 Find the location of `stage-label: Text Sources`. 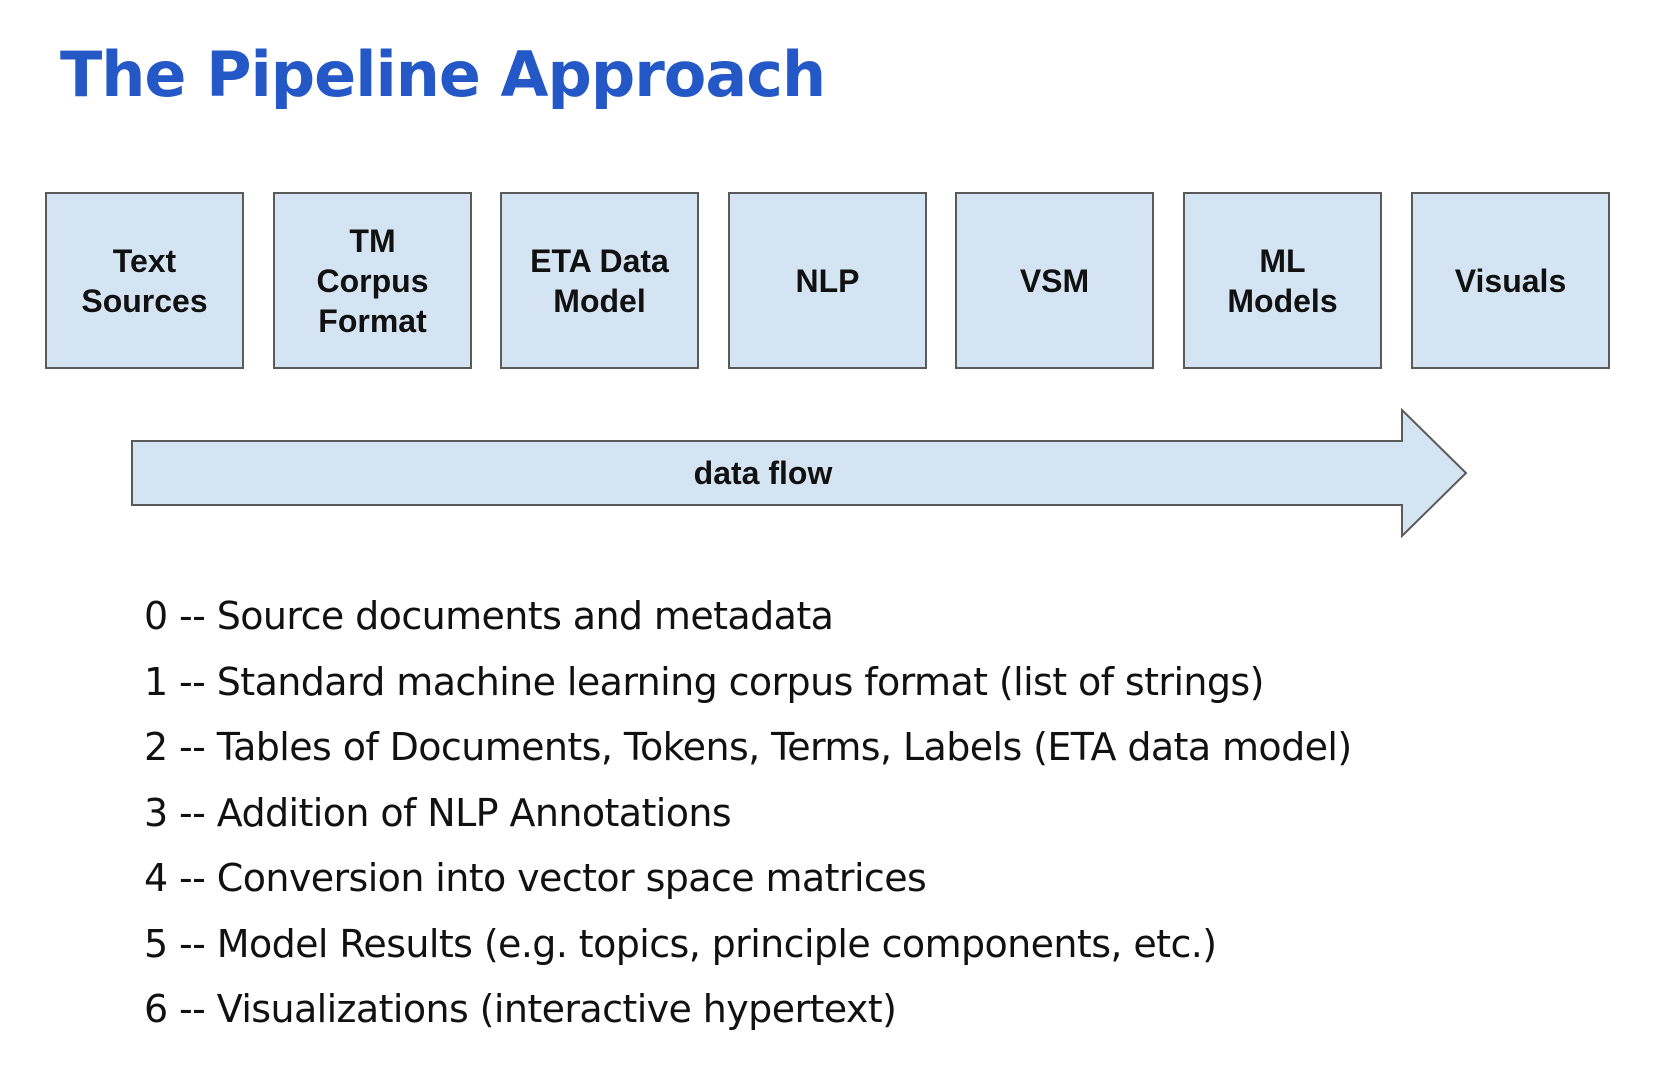

stage-label: Text Sources is located at coordinates (144, 280).